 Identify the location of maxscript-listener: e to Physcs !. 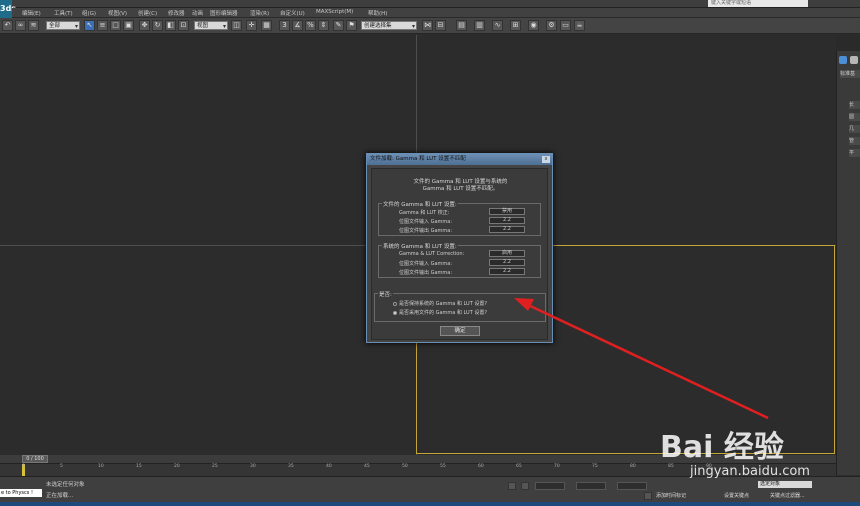
(21, 493).